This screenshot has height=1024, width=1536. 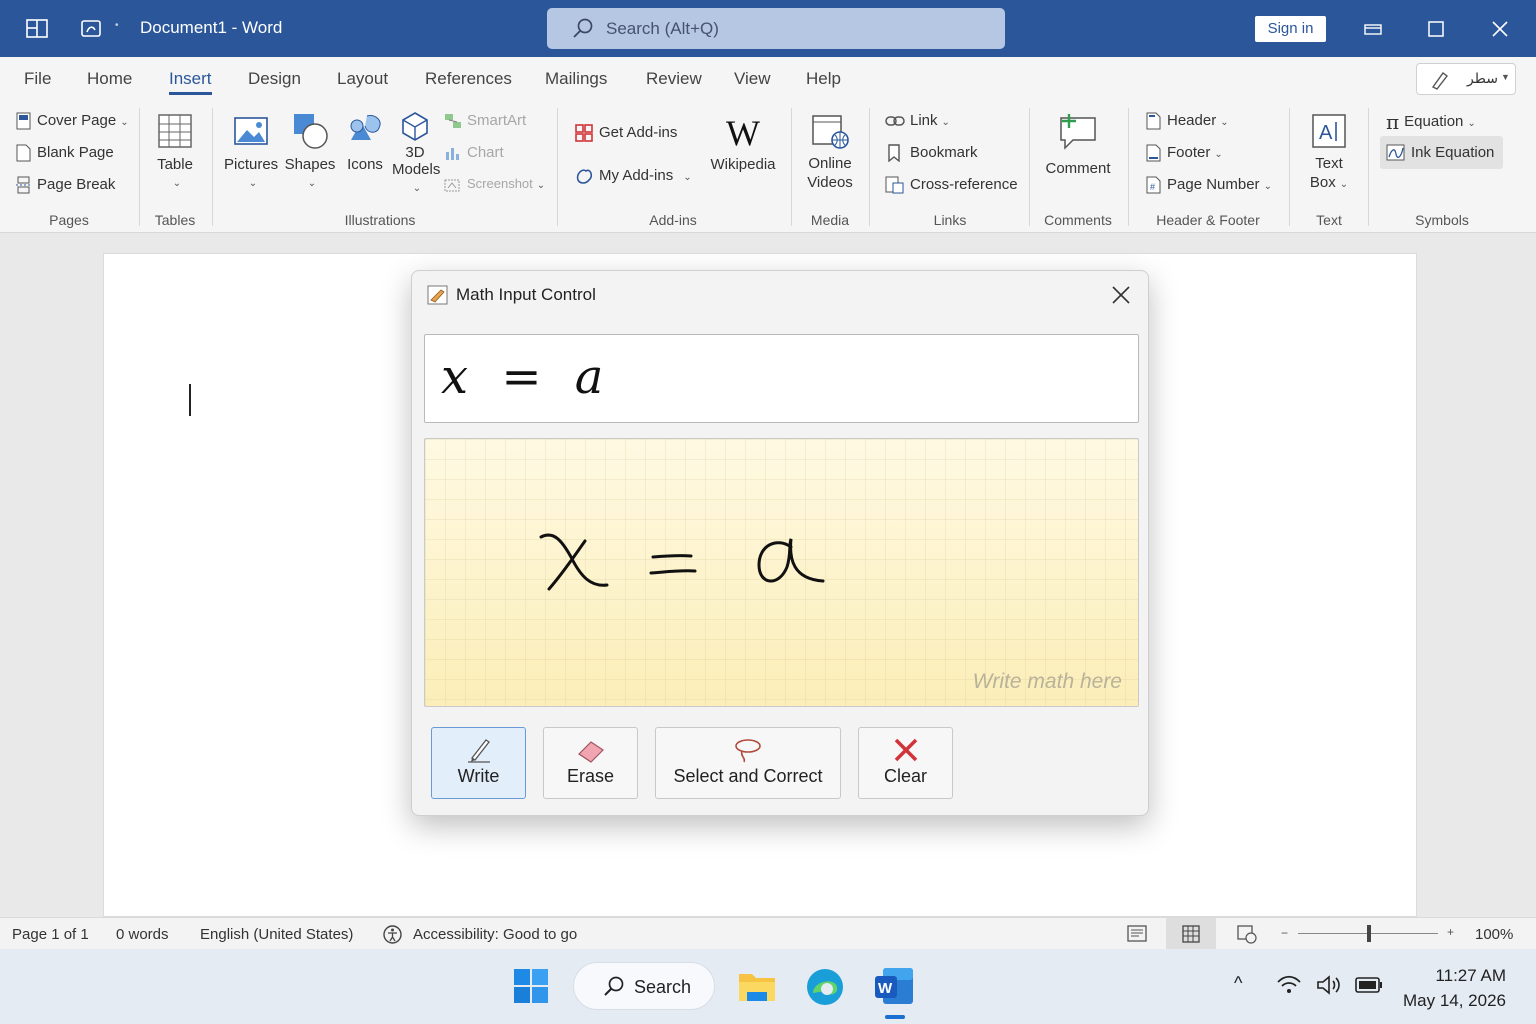 I want to click on zoom-slider-thumb, so click(x=1369, y=933).